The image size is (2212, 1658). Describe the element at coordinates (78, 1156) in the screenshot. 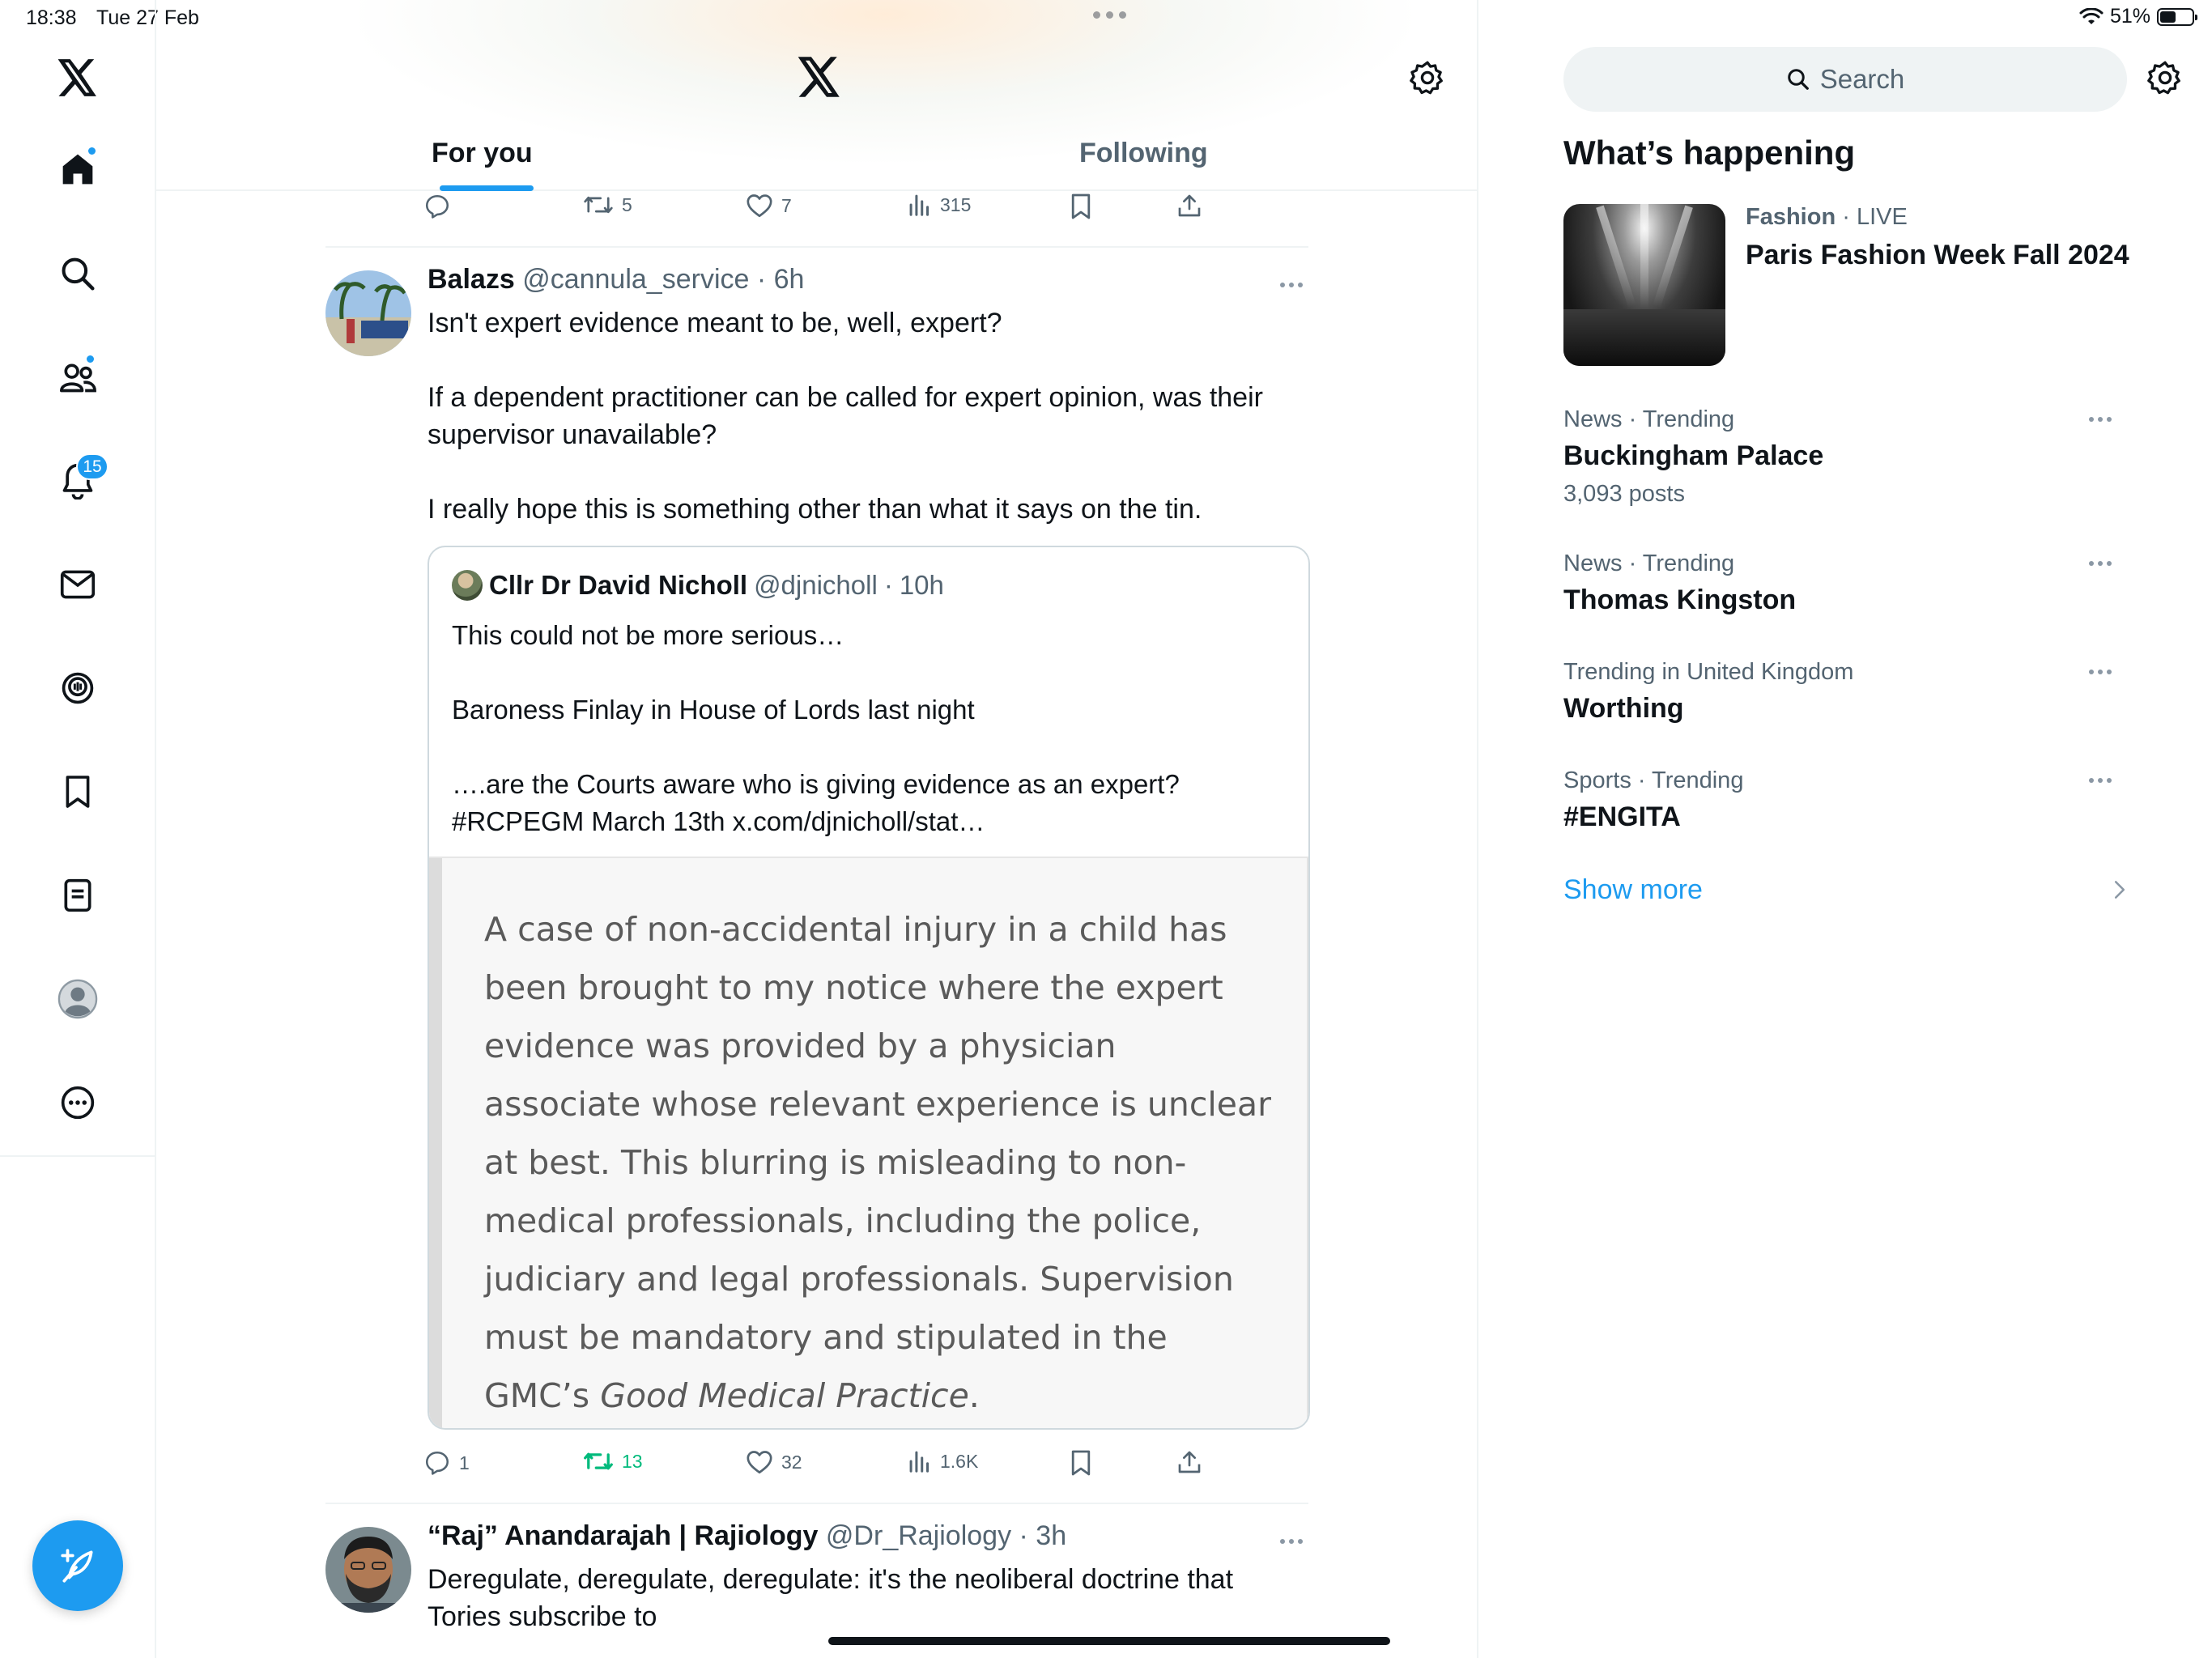

I see `rail-divider` at that location.